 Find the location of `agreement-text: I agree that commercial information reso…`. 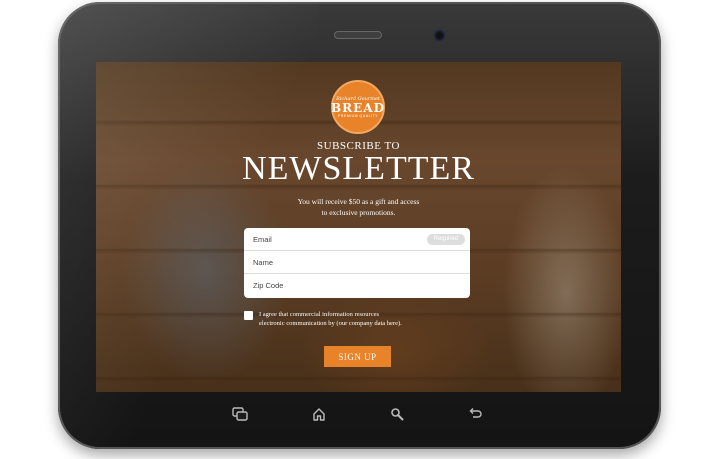

agreement-text: I agree that commercial information reso… is located at coordinates (349, 319).